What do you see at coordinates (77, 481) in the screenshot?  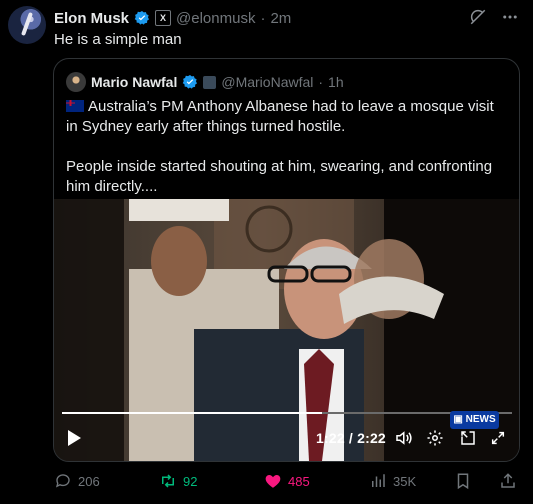 I see `reply-button: 206` at bounding box center [77, 481].